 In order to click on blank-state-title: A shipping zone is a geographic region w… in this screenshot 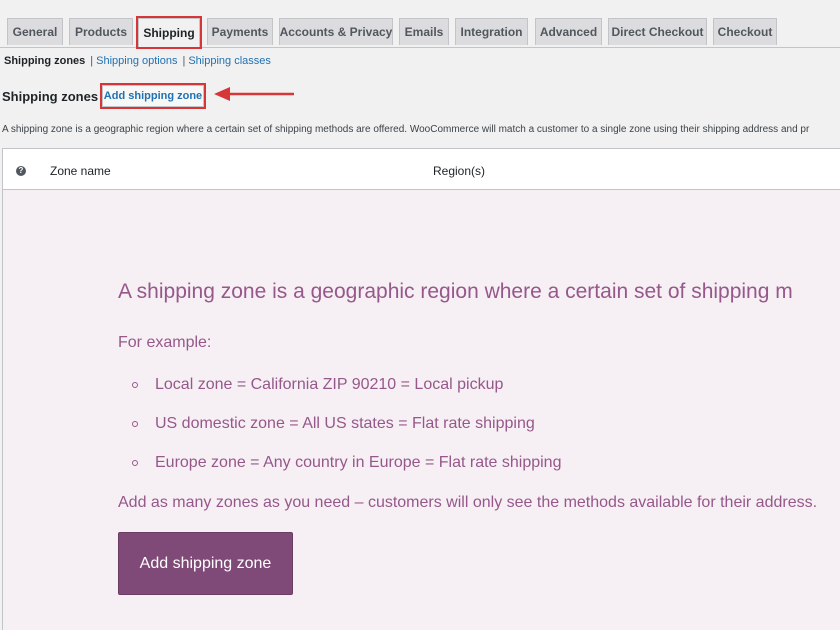, I will do `click(455, 291)`.